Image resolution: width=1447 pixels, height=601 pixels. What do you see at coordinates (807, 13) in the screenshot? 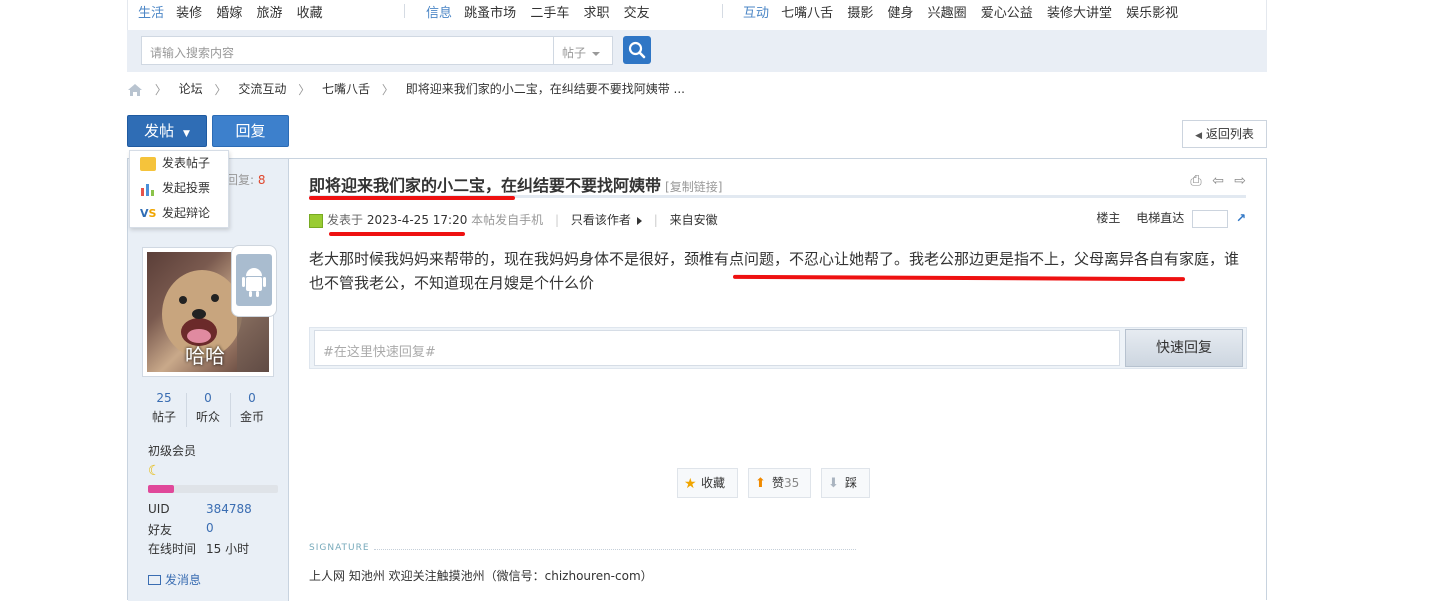
I see `nav-link: 七嘴八舌` at bounding box center [807, 13].